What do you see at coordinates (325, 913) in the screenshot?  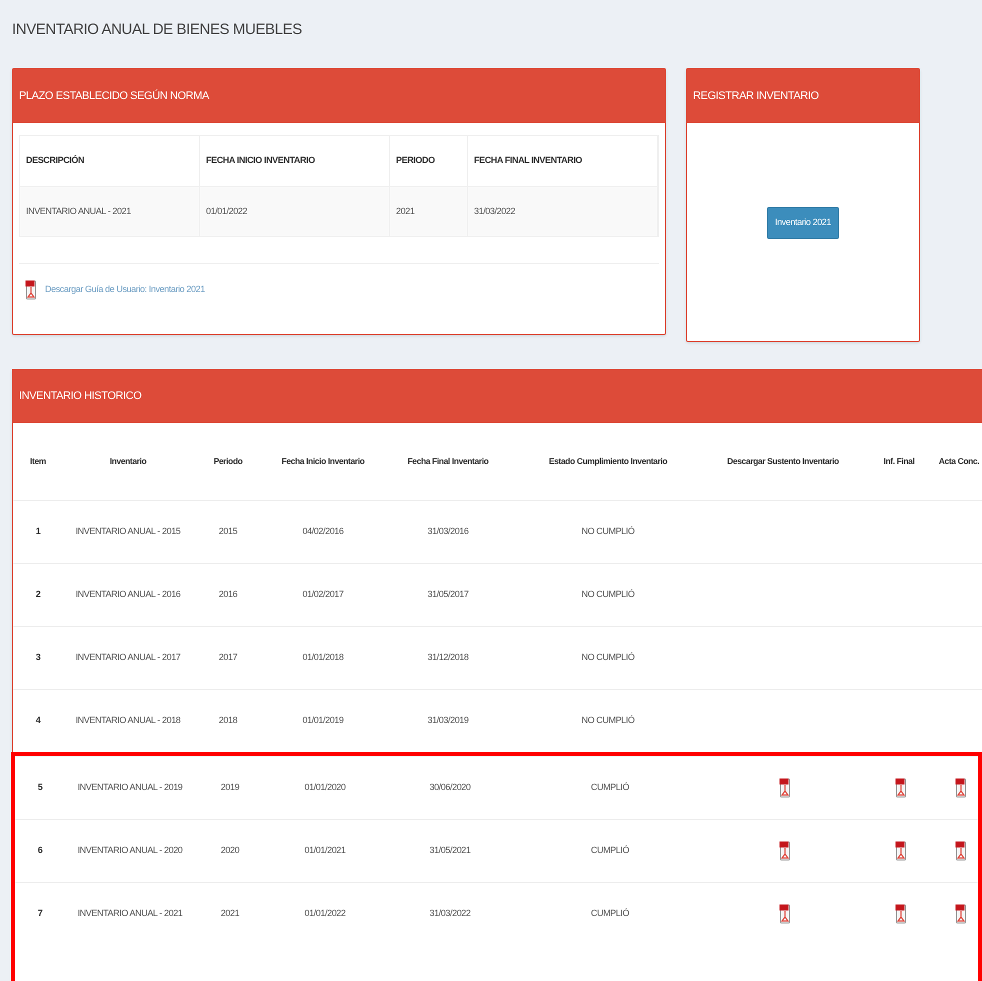 I see `table-cell: 01/01/2022` at bounding box center [325, 913].